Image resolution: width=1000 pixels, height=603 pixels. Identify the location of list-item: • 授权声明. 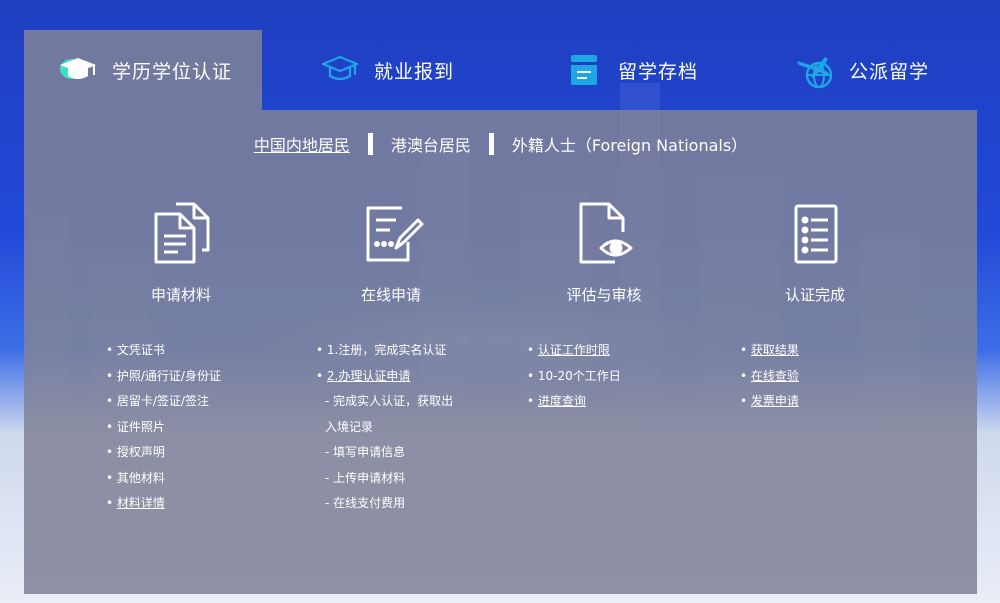
(135, 452).